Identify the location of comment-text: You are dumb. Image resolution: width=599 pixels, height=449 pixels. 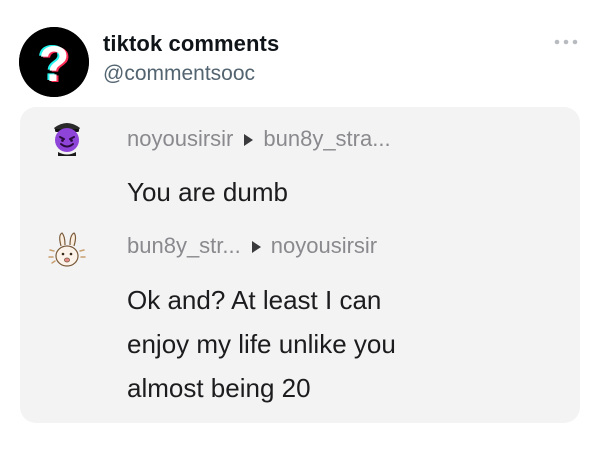
(342, 192).